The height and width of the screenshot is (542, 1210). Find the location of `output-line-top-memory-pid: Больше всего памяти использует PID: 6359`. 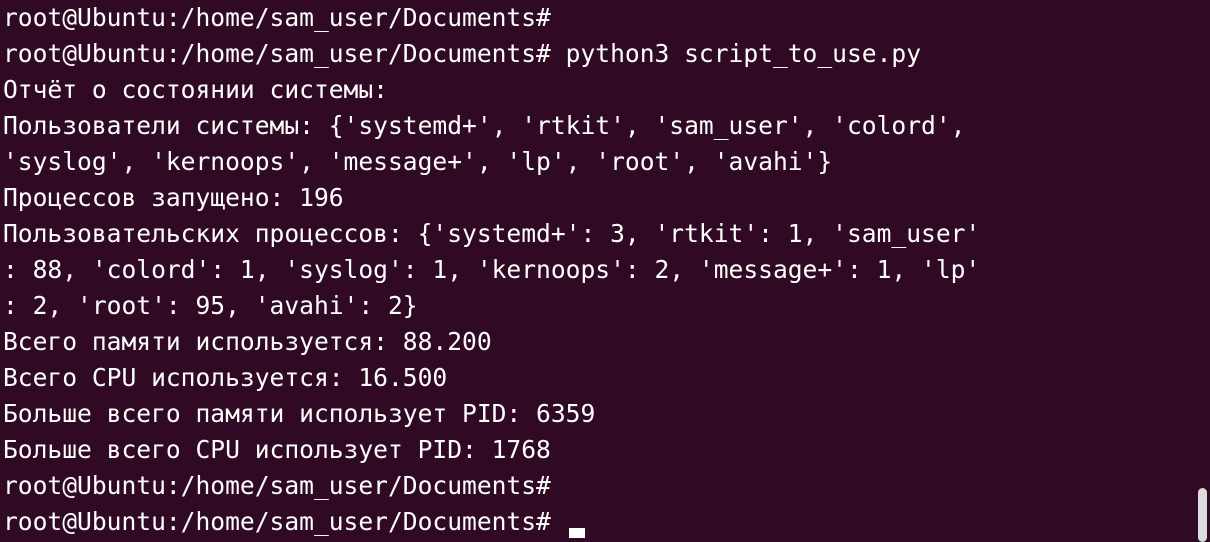

output-line-top-memory-pid: Больше всего памяти использует PID: 6359 is located at coordinates (595, 414).